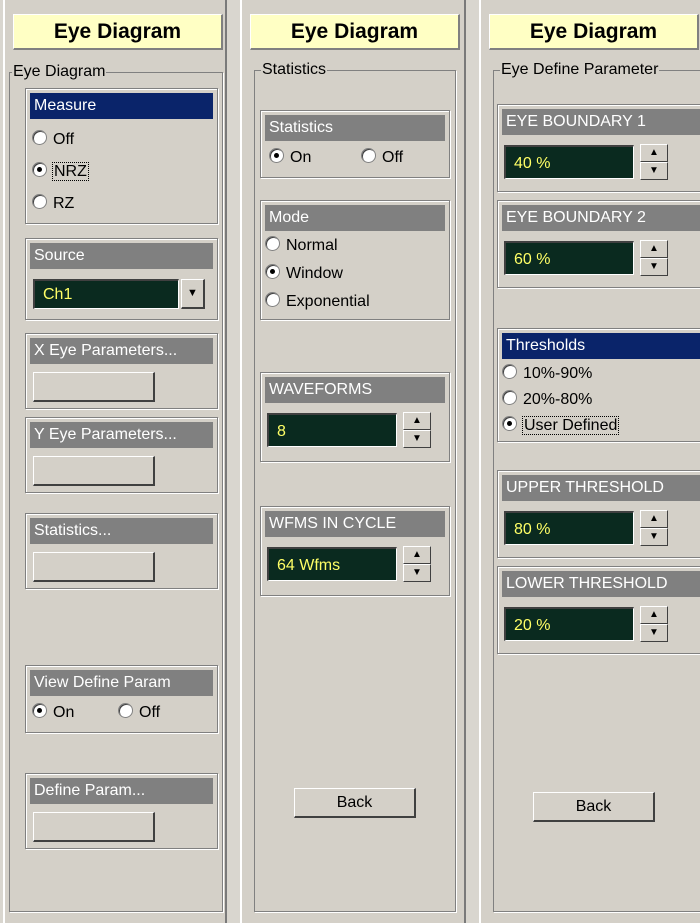 The image size is (700, 923). What do you see at coordinates (106, 294) in the screenshot?
I see `source-select: Ch1` at bounding box center [106, 294].